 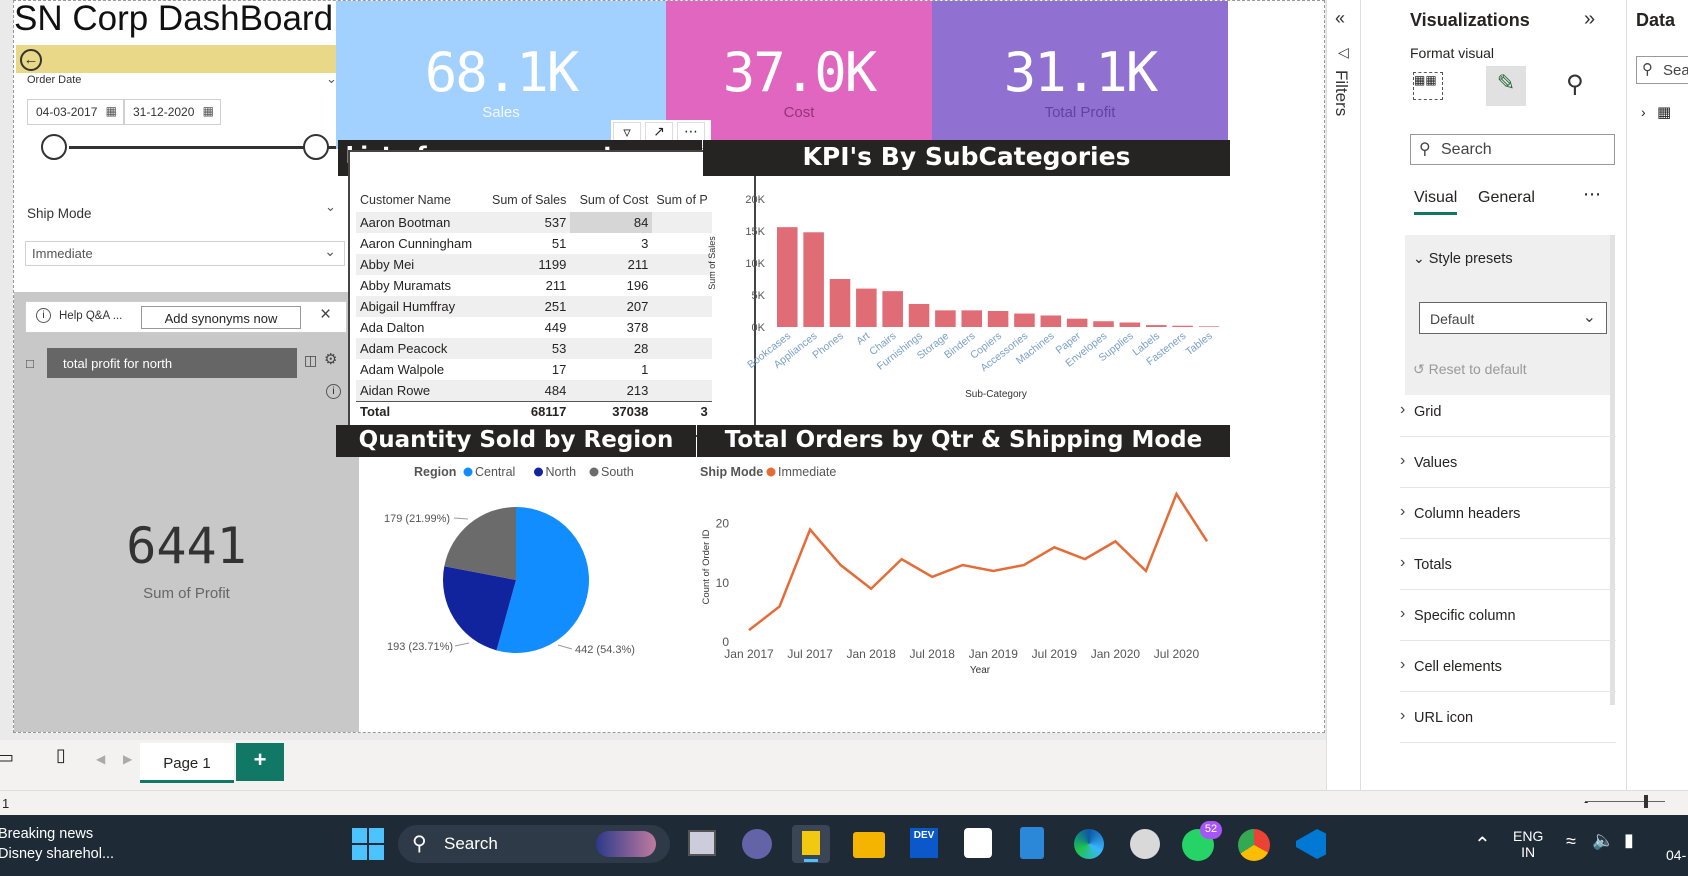 I want to click on double-chevron-left-icon: «, so click(x=1340, y=18).